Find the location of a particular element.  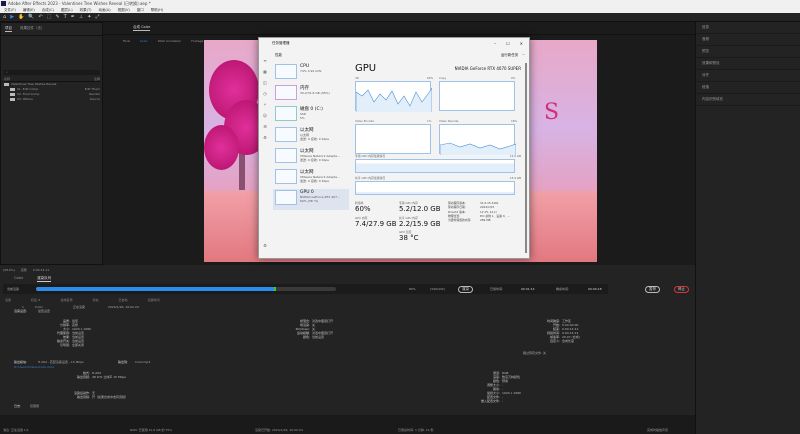

history-icon: ◷ is located at coordinates (265, 96).